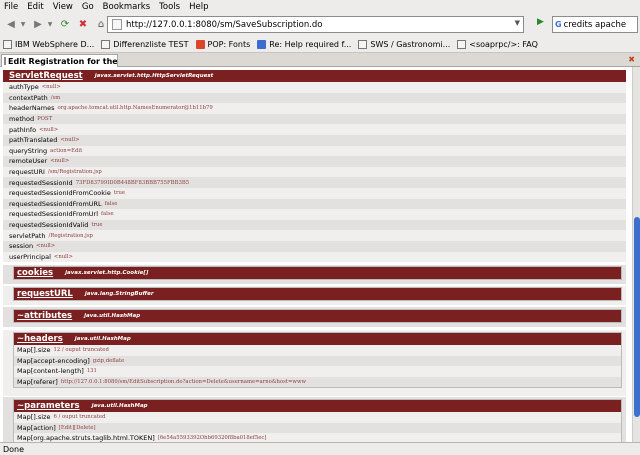 This screenshot has width=640, height=455. What do you see at coordinates (151, 44) in the screenshot?
I see `bookmark-label: Differenzliste TEST` at bounding box center [151, 44].